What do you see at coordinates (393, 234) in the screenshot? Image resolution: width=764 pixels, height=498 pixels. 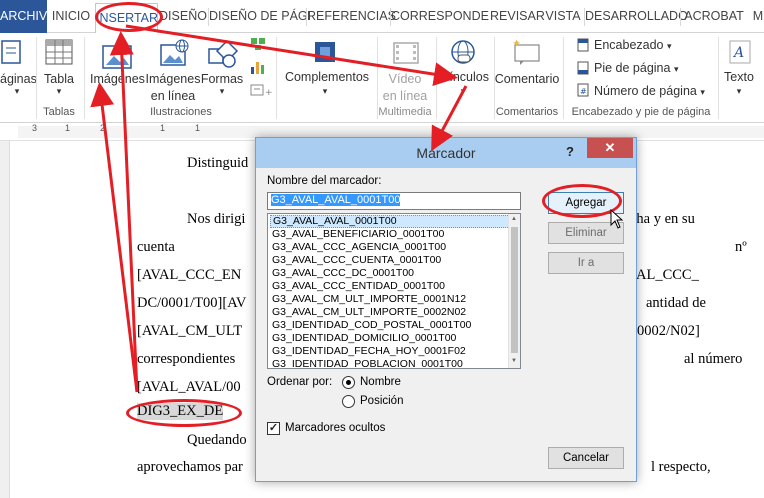 I see `list-item: G3_AVAL_BENEFICIARIO_0001T00` at bounding box center [393, 234].